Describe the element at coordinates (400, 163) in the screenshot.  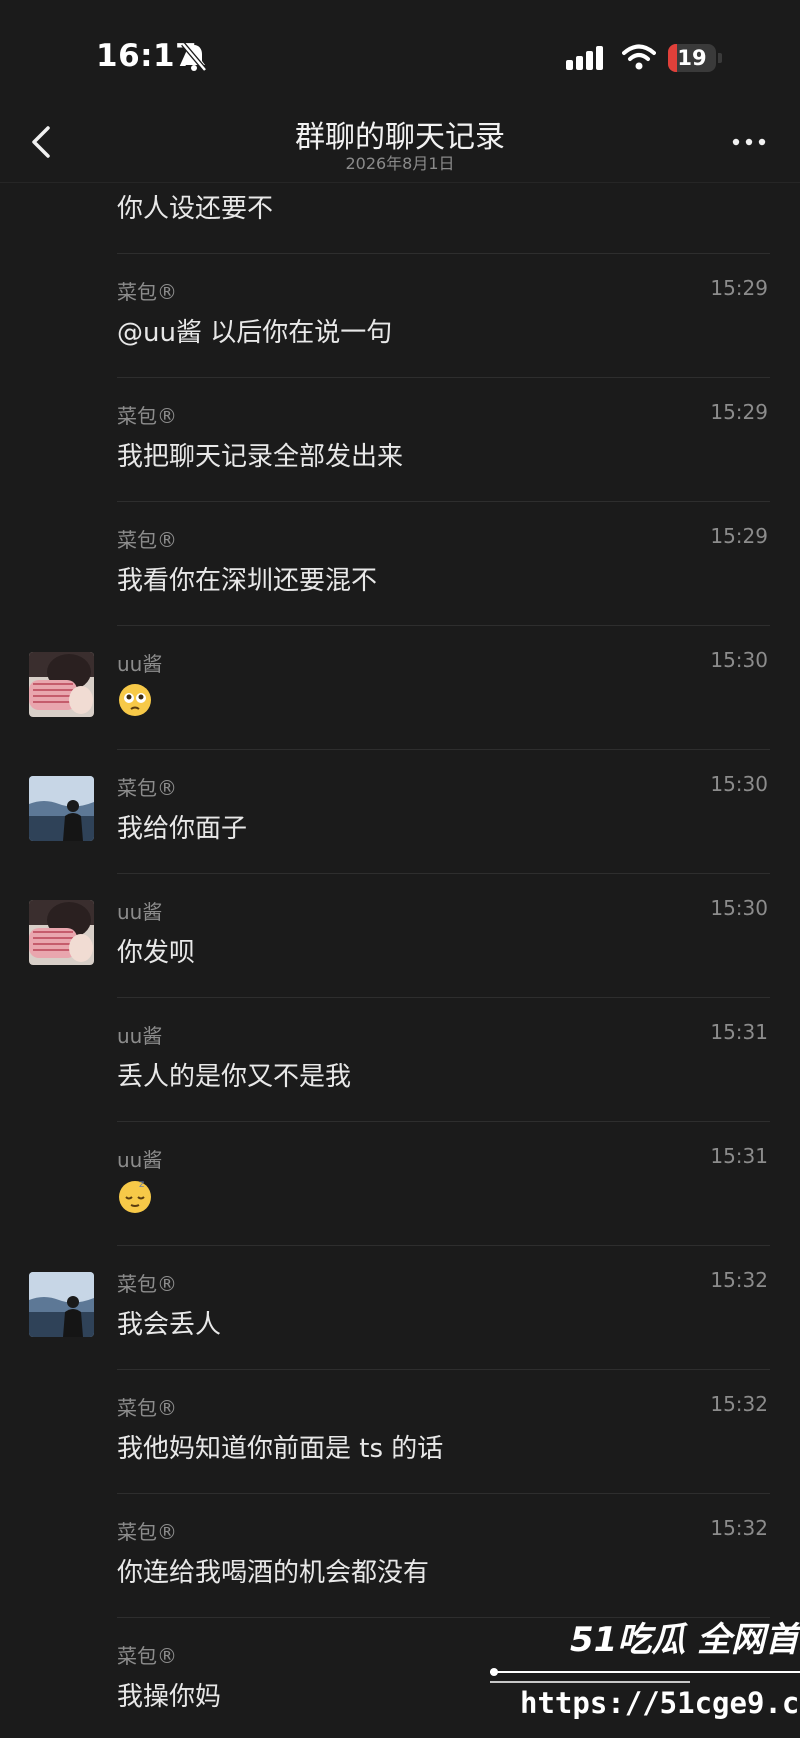
I see `page-subtitle: 2026年8月1日` at that location.